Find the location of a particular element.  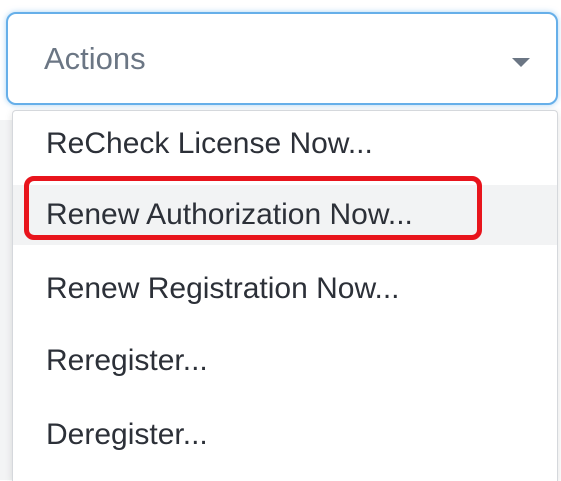

actions-select-label: Actions is located at coordinates (95, 58).